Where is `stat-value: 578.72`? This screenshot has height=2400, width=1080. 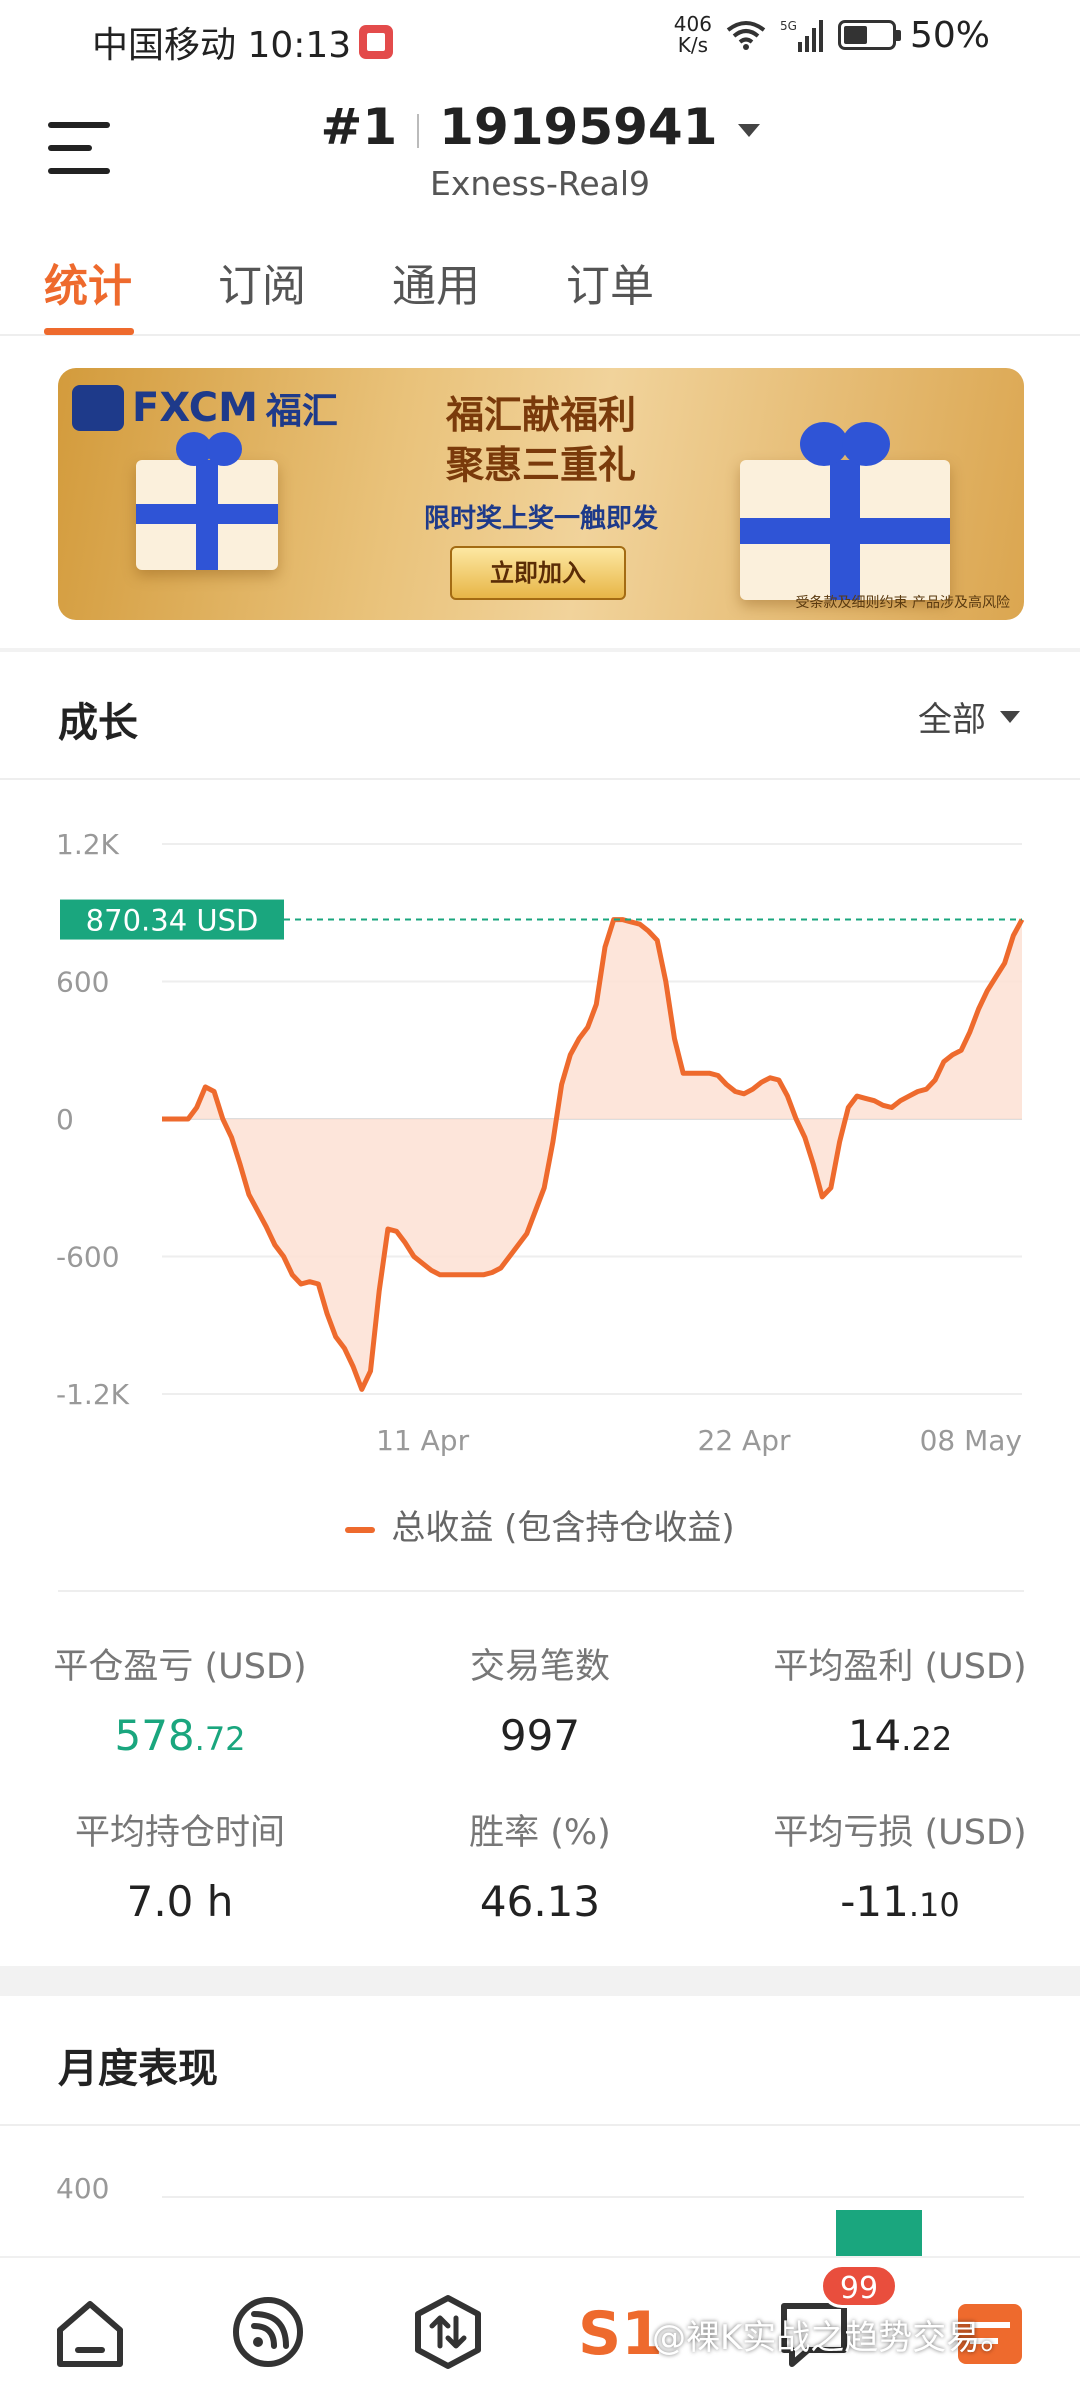 stat-value: 578.72 is located at coordinates (180, 1735).